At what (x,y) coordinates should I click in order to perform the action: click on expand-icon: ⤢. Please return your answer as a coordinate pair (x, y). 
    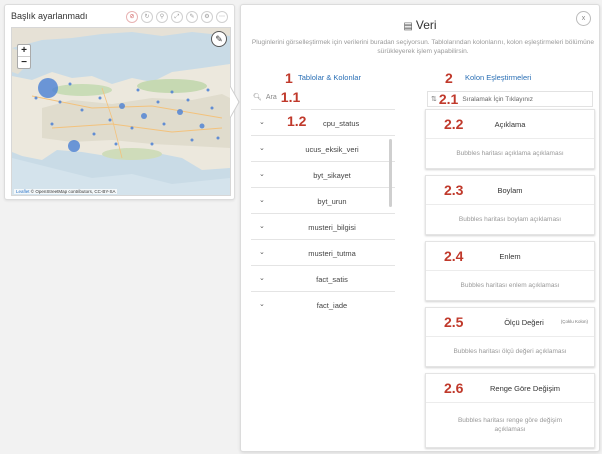
    Looking at the image, I should click on (177, 17).